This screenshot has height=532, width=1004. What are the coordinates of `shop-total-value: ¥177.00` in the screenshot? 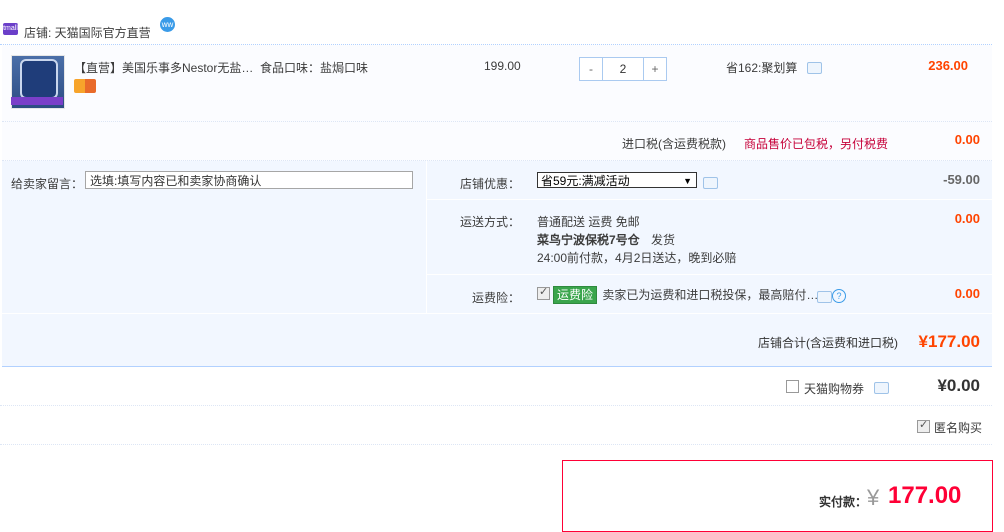 It's located at (949, 341).